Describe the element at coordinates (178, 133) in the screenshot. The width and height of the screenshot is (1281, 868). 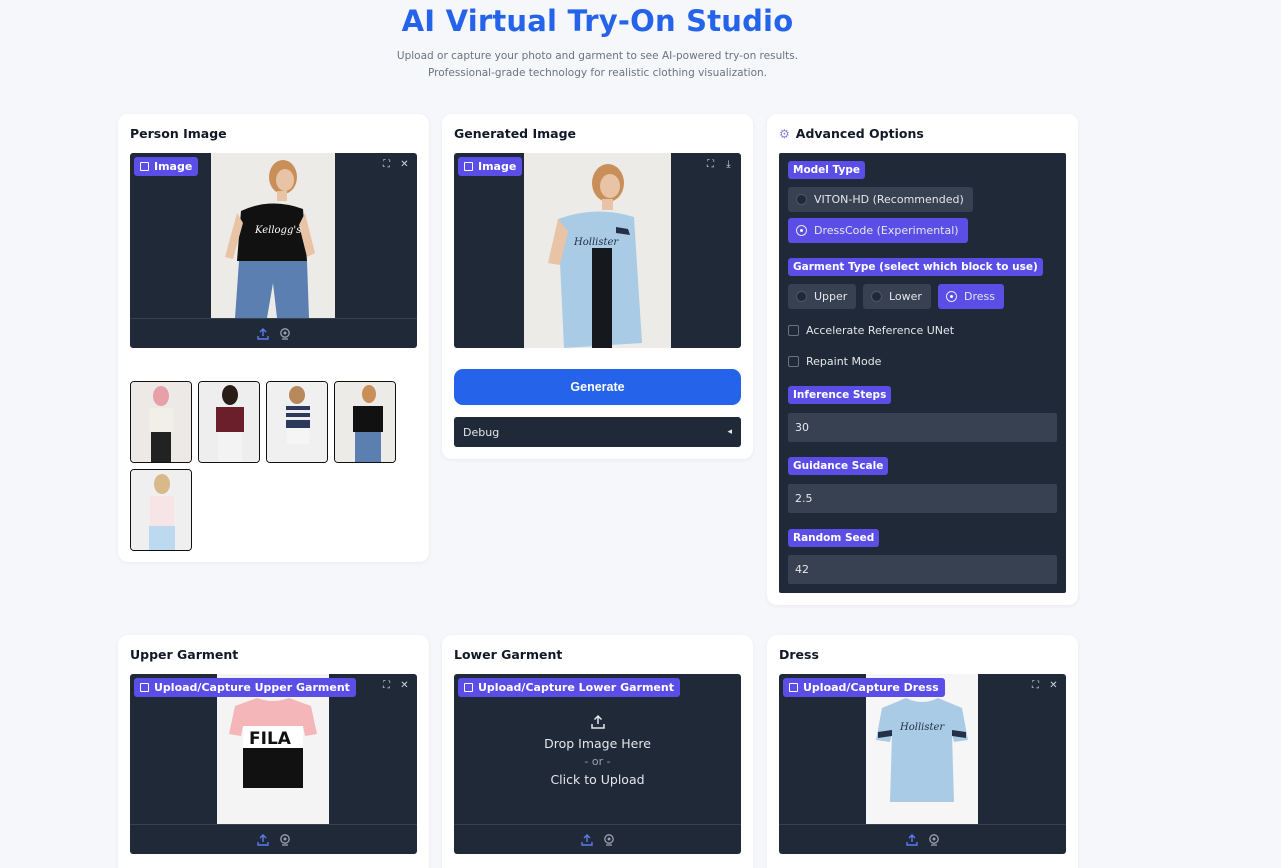
I see `person-image-title: Person Image` at that location.